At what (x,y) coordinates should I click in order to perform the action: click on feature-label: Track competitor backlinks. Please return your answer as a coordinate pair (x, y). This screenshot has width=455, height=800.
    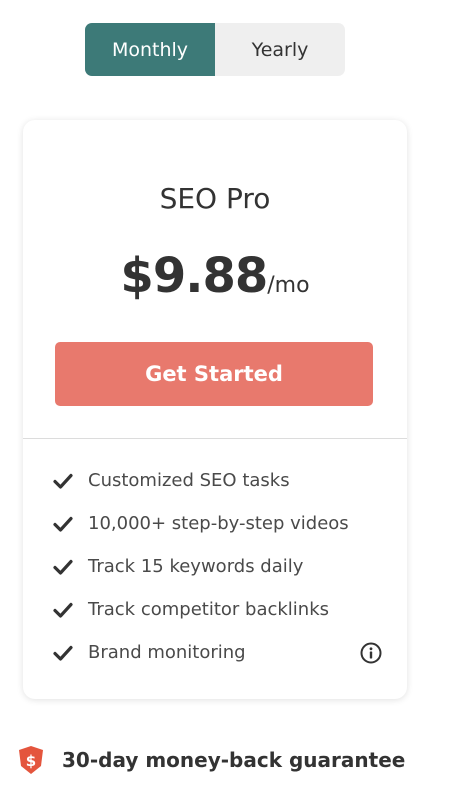
    Looking at the image, I should click on (209, 609).